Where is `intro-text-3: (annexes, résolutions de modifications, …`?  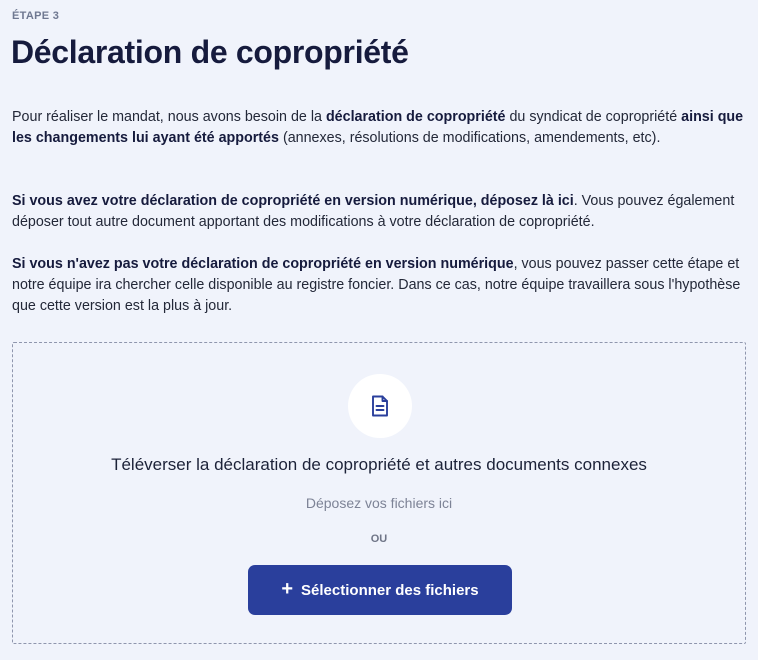
intro-text-3: (annexes, résolutions de modifications, … is located at coordinates (469, 138).